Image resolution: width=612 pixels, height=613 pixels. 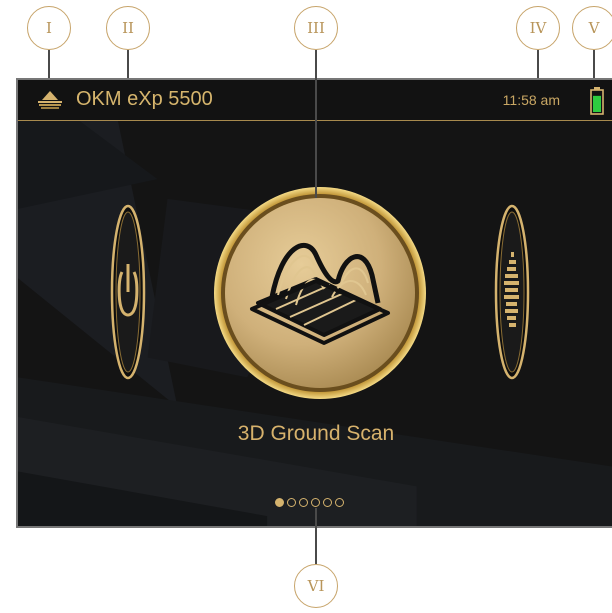 I want to click on callout-6: VI, so click(x=316, y=586).